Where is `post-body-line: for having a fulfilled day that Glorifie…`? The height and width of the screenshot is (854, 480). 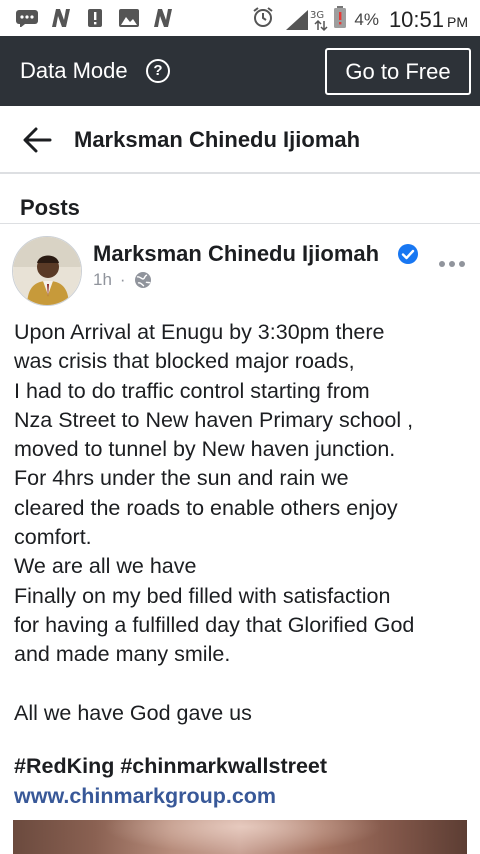
post-body-line: for having a fulfilled day that Glorifie… is located at coordinates (214, 624).